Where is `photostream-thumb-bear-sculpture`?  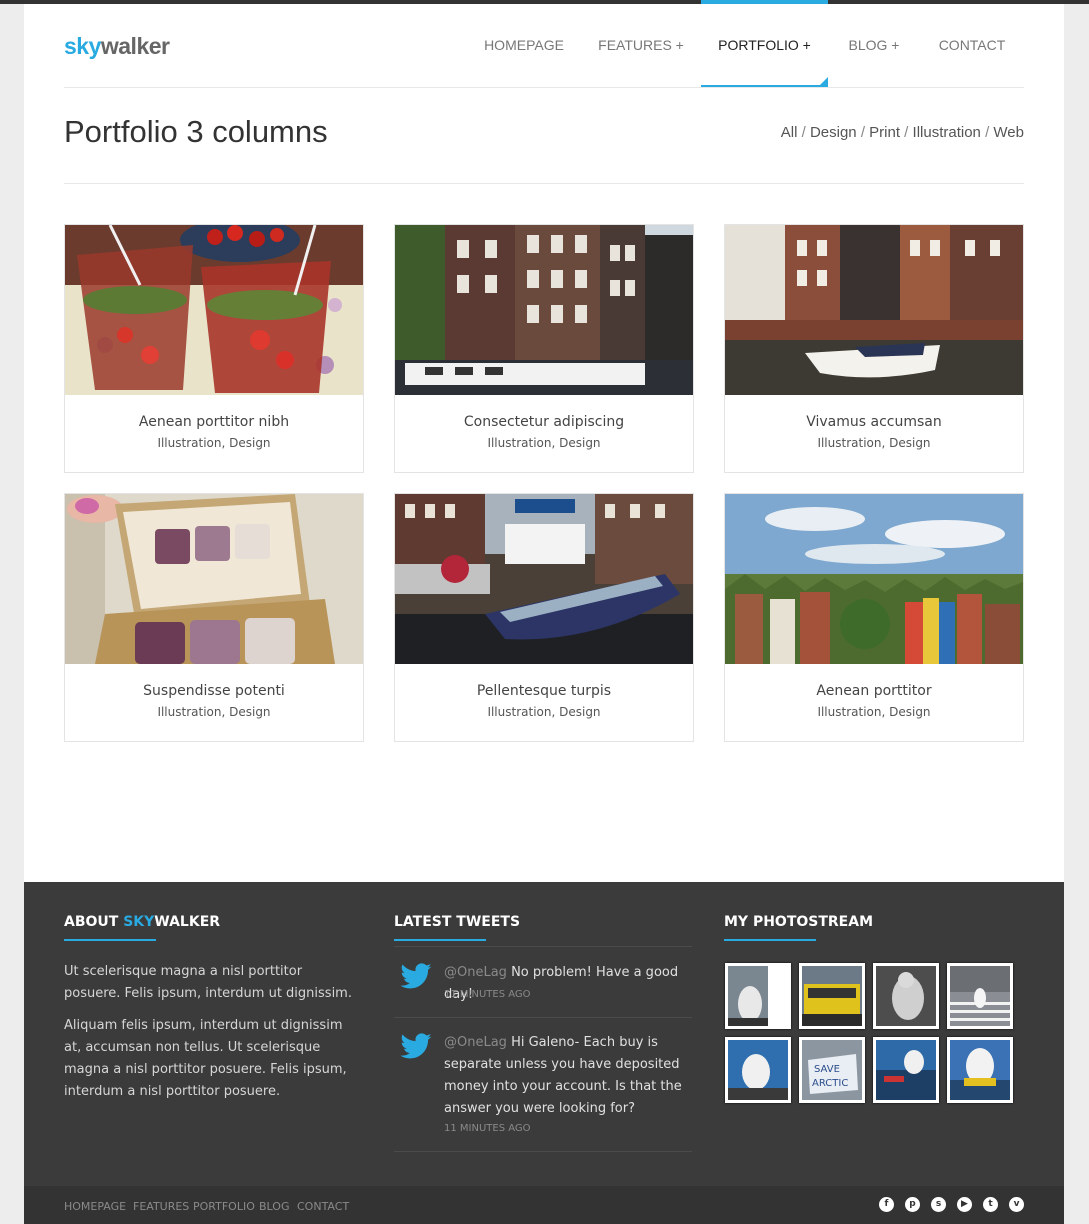
photostream-thumb-bear-sculpture is located at coordinates (906, 996).